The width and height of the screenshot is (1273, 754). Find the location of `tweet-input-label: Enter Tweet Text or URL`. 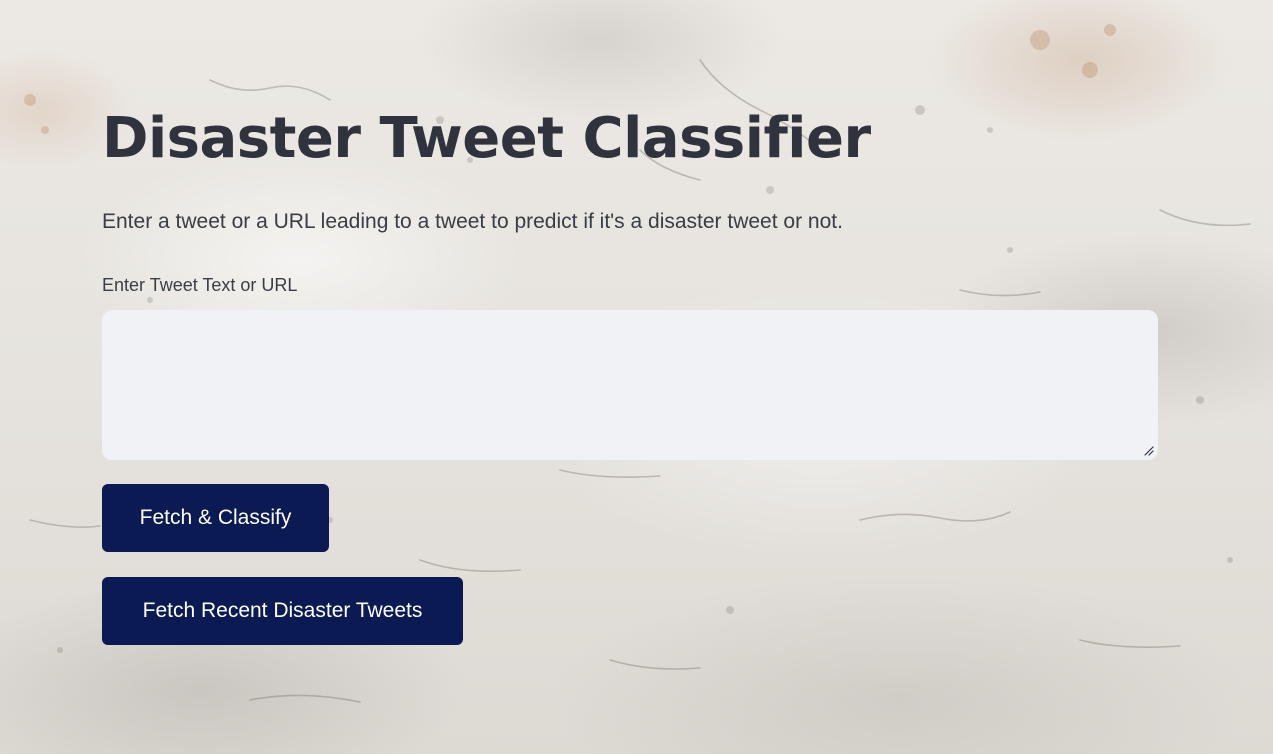

tweet-input-label: Enter Tweet Text or URL is located at coordinates (200, 285).